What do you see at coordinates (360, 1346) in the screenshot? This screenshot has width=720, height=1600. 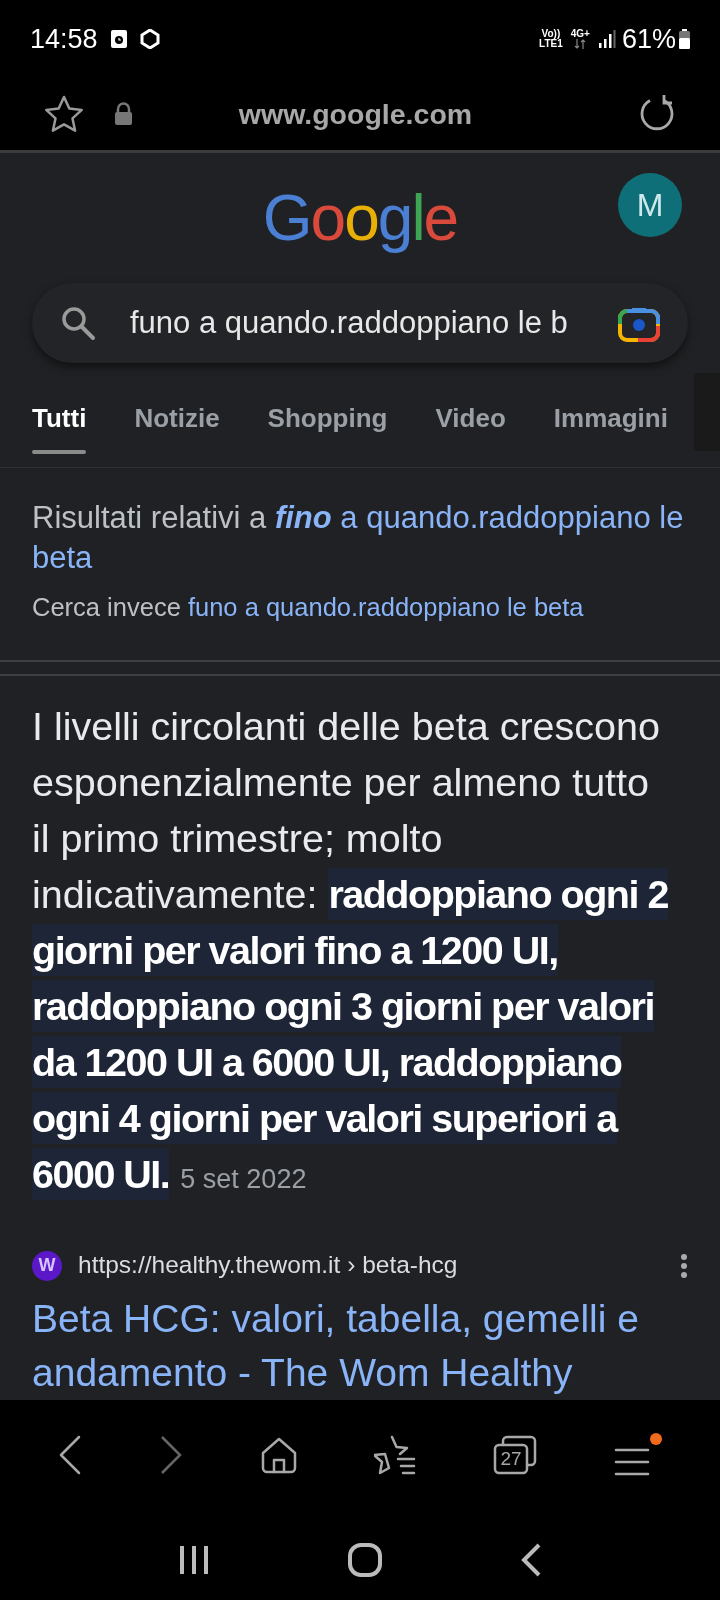 I see `result-title-link: Beta HCG: valori, tabella, gemelli e andamento - The Wom Healthy` at bounding box center [360, 1346].